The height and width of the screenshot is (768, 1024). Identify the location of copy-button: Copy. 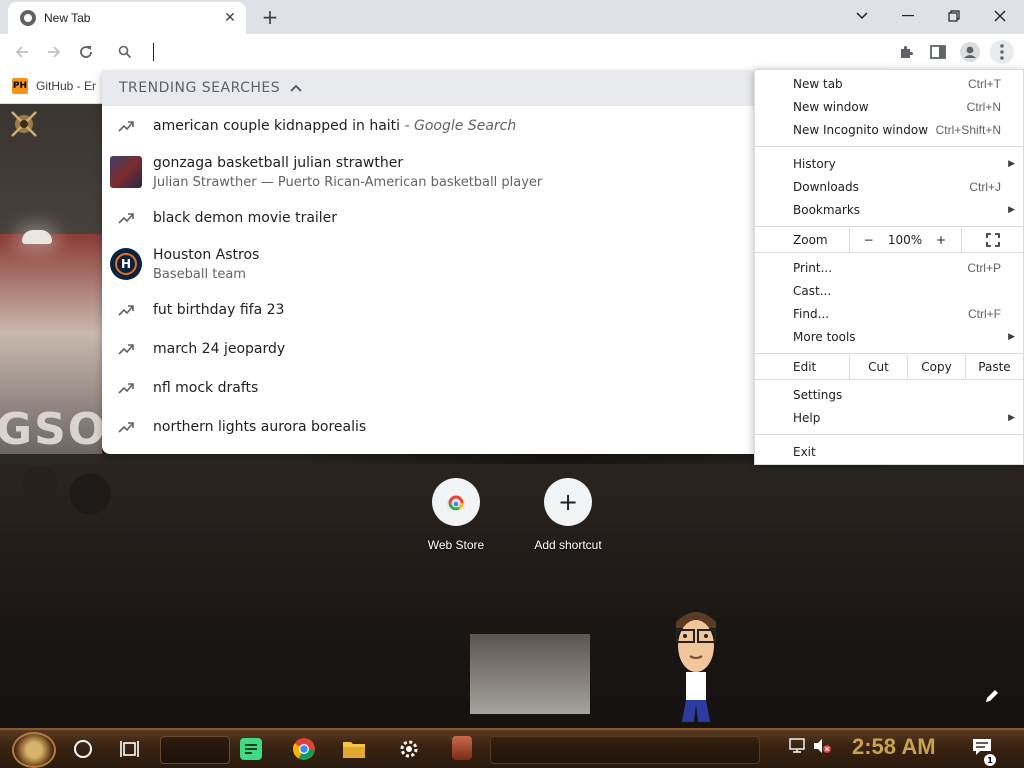
(936, 367).